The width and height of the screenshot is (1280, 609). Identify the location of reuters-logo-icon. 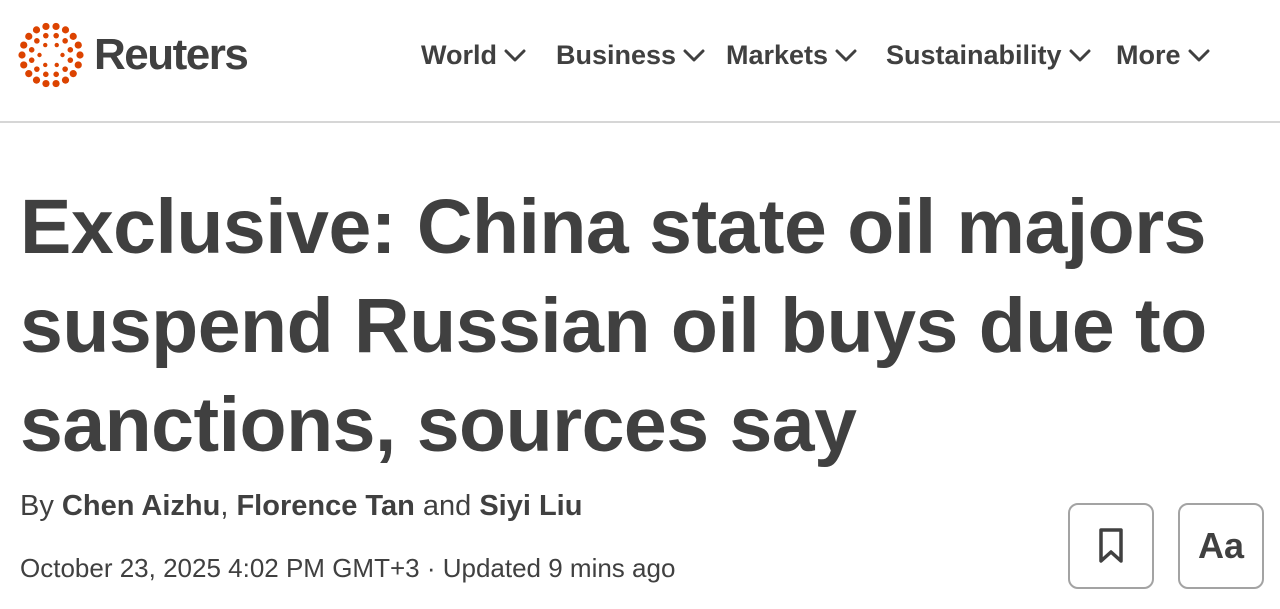
(51, 55).